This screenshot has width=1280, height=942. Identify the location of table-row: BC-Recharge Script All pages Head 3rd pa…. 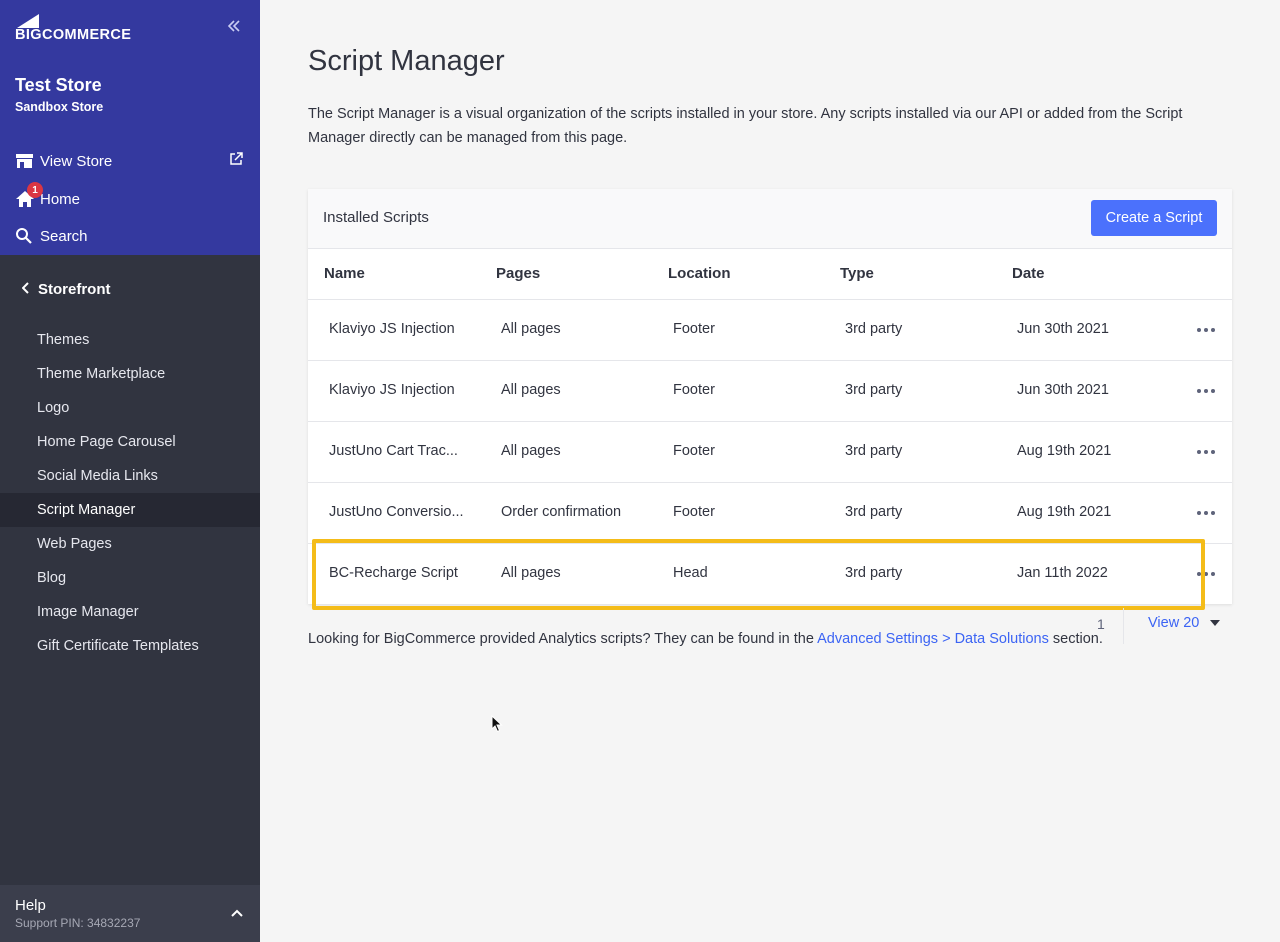
(770, 574).